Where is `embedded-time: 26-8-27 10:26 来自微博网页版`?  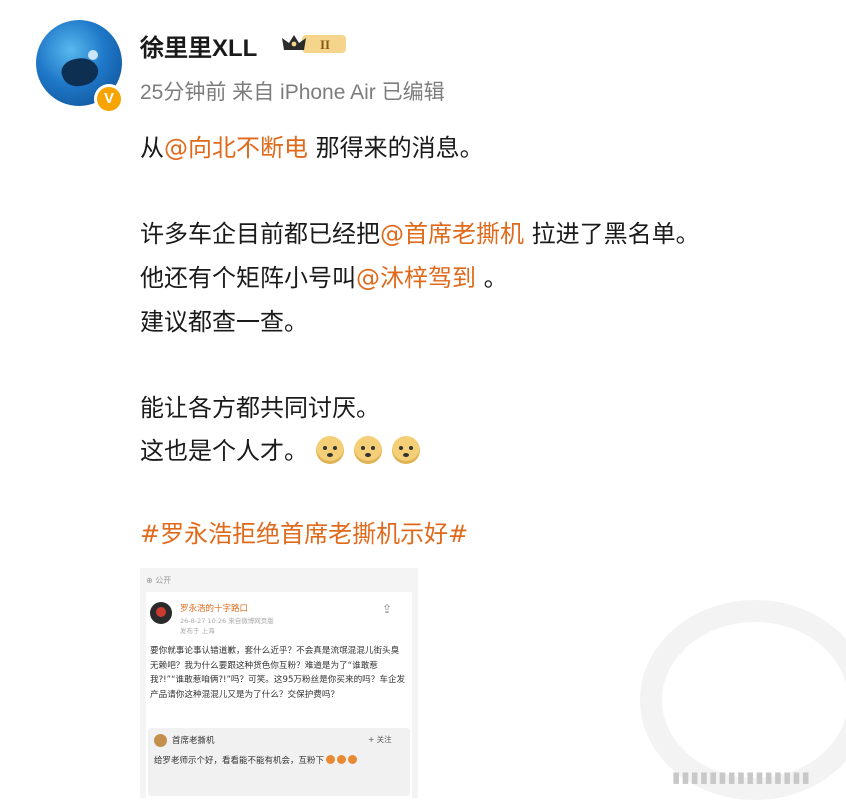
embedded-time: 26-8-27 10:26 来自微博网页版 is located at coordinates (227, 621).